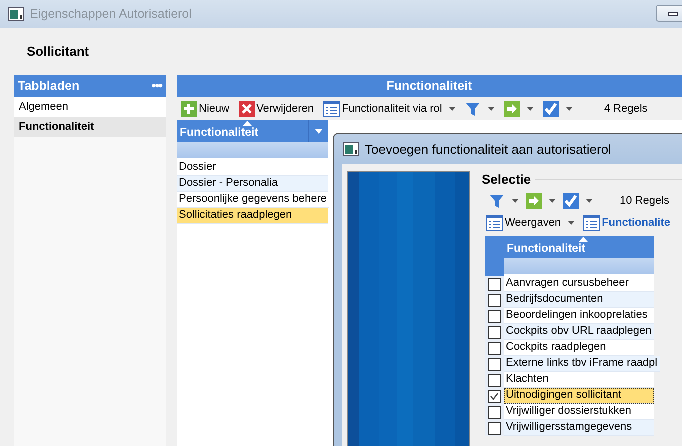 The height and width of the screenshot is (446, 682). What do you see at coordinates (673, 14) in the screenshot?
I see `minimize-icon` at bounding box center [673, 14].